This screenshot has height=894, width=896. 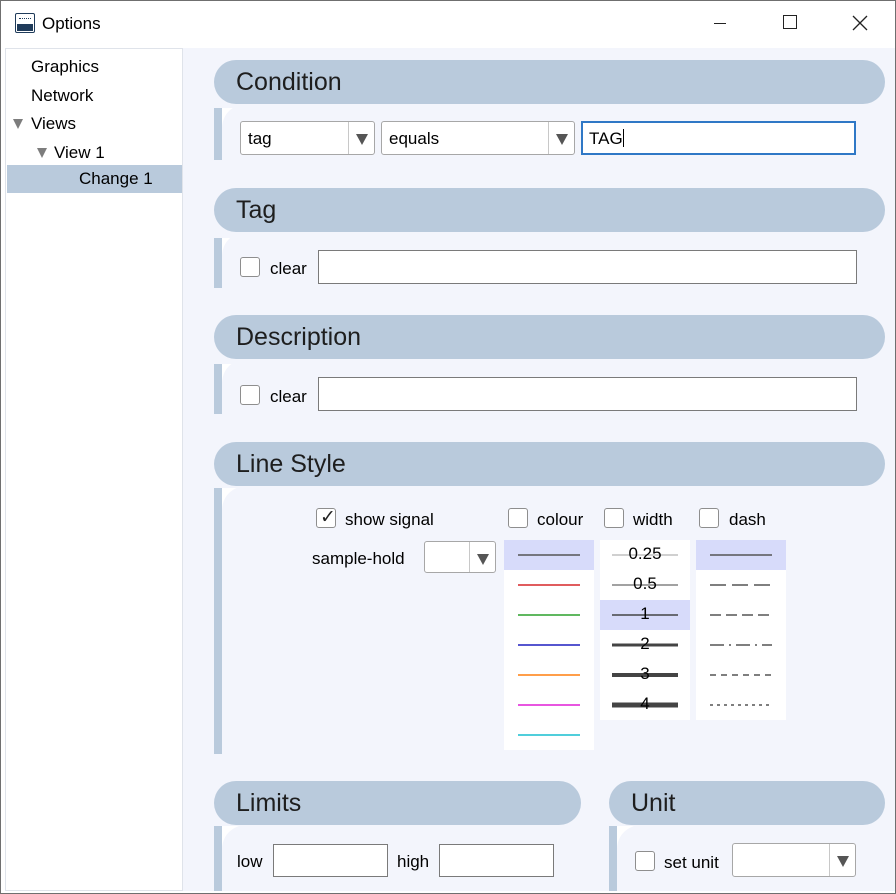 I want to click on condition-operator-select: equals, so click(x=478, y=138).